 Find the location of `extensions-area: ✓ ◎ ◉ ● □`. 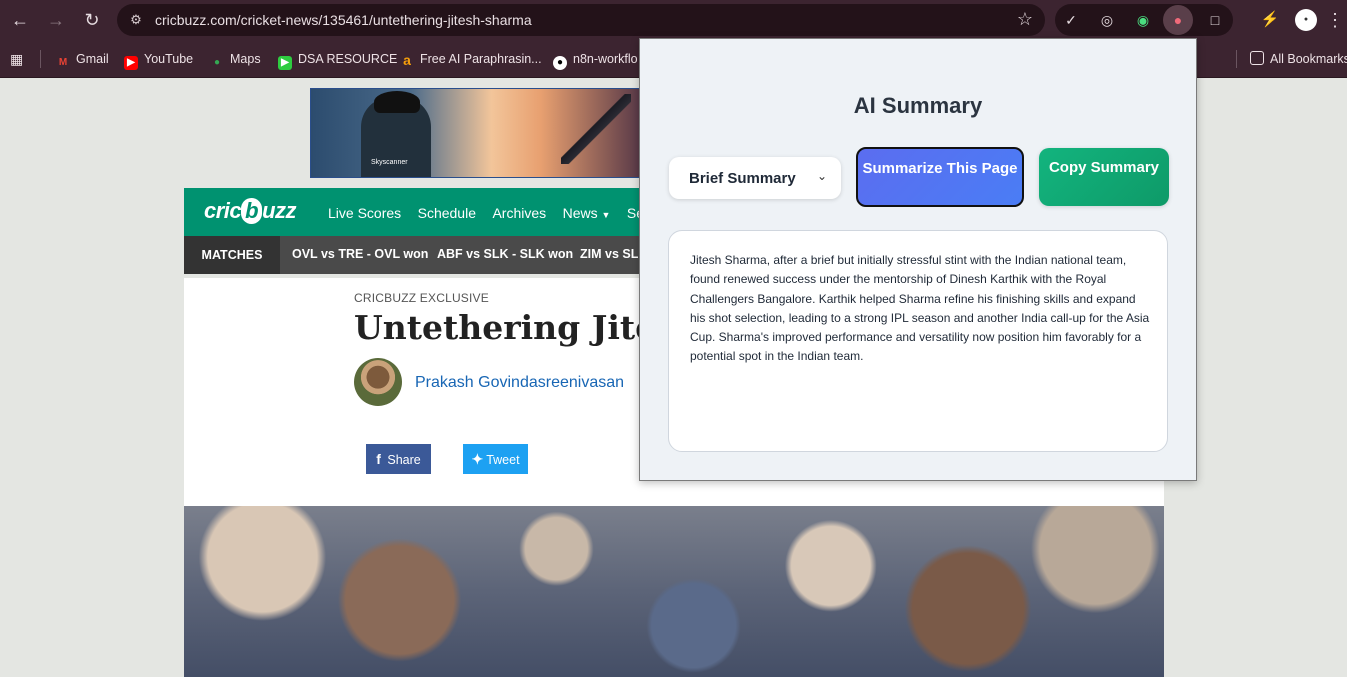

extensions-area: ✓ ◎ ◉ ● □ is located at coordinates (1144, 20).